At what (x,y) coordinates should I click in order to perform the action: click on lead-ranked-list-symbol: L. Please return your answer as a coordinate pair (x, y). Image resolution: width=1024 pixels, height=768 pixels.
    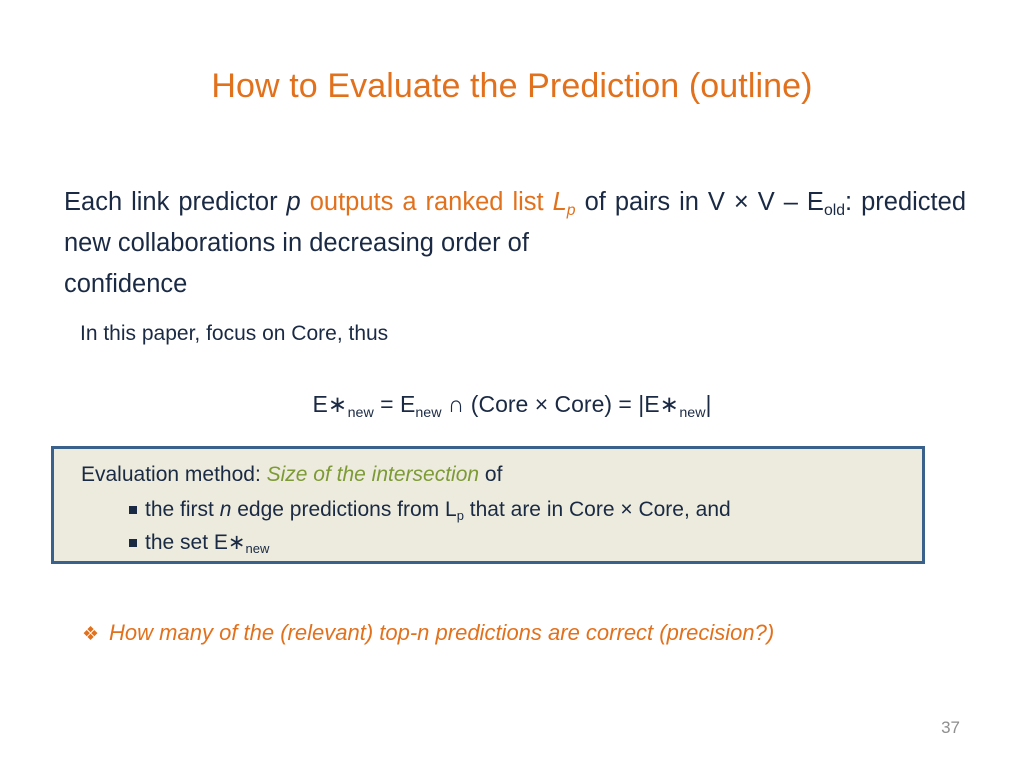
    Looking at the image, I should click on (559, 202).